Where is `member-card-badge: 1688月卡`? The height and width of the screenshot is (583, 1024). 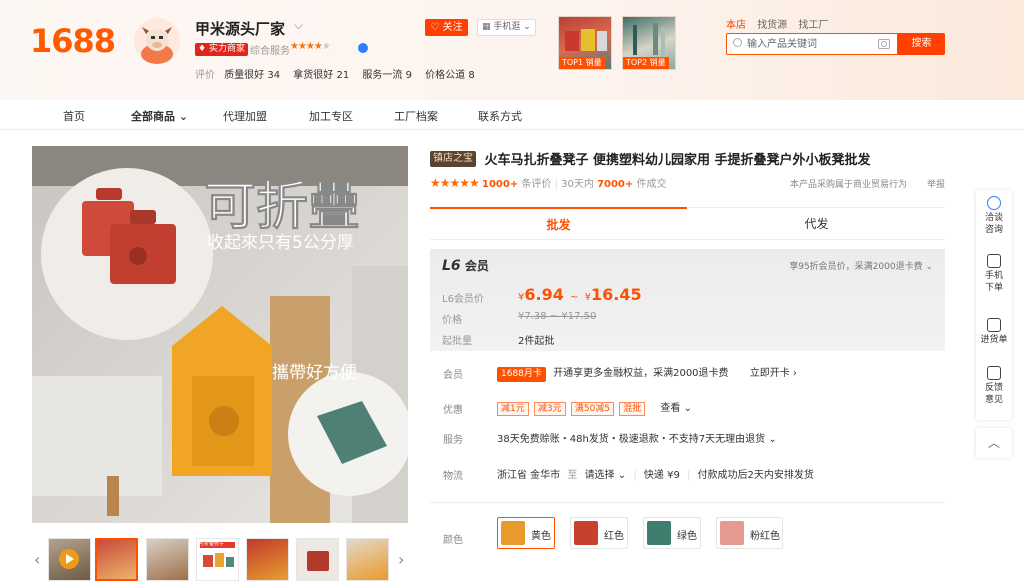 member-card-badge: 1688月卡 is located at coordinates (521, 374).